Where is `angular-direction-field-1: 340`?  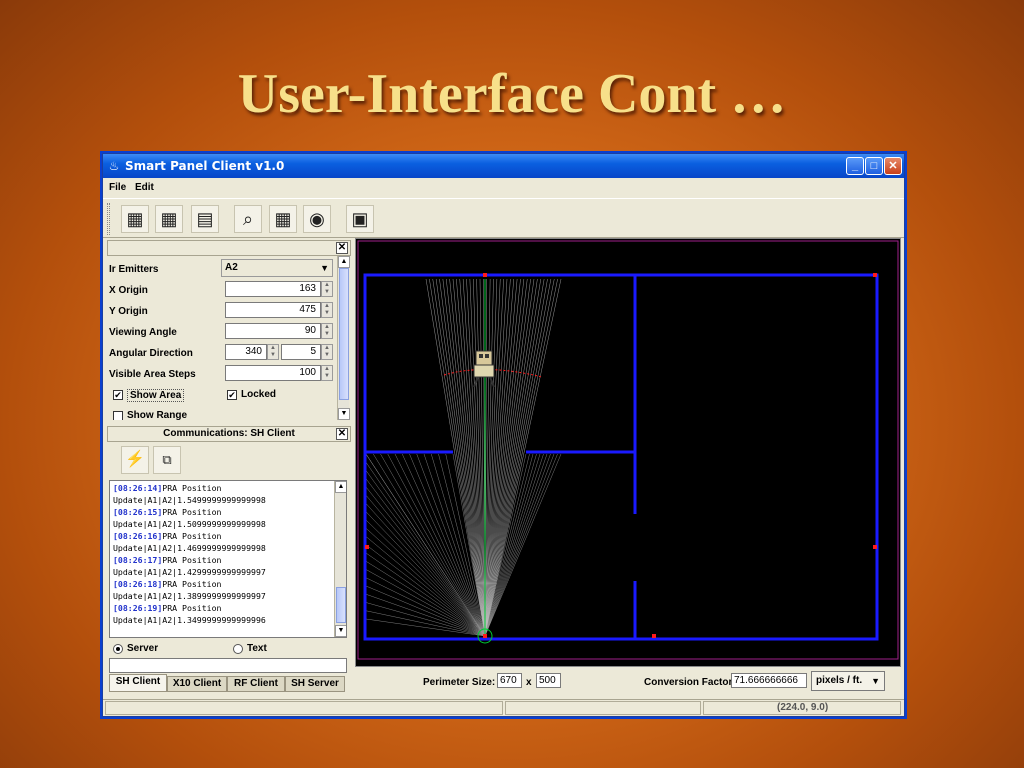
angular-direction-field-1: 340 is located at coordinates (246, 352).